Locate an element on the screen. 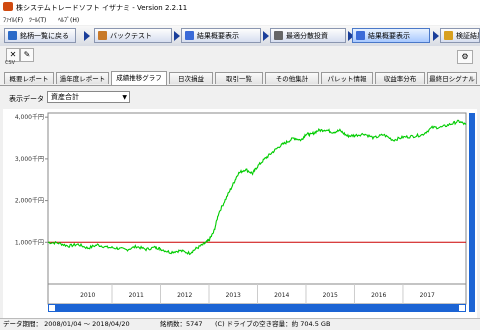 This screenshot has height=330, width=480. y-tick-label: 1,000千円 is located at coordinates (29, 242).